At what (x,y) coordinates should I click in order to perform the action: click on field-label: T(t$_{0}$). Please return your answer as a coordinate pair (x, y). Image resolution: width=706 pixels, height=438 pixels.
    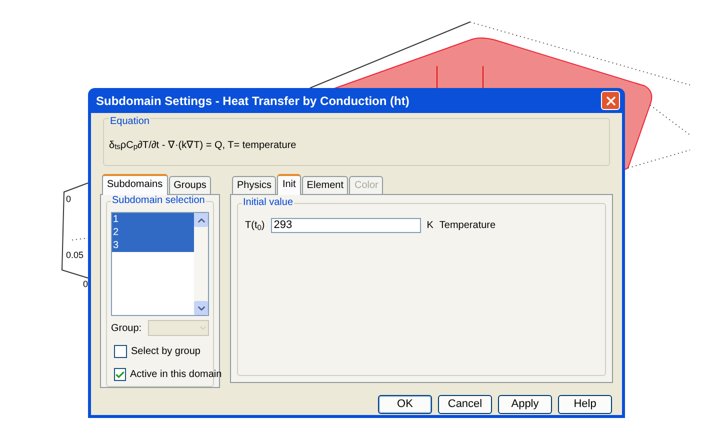
    Looking at the image, I should click on (255, 226).